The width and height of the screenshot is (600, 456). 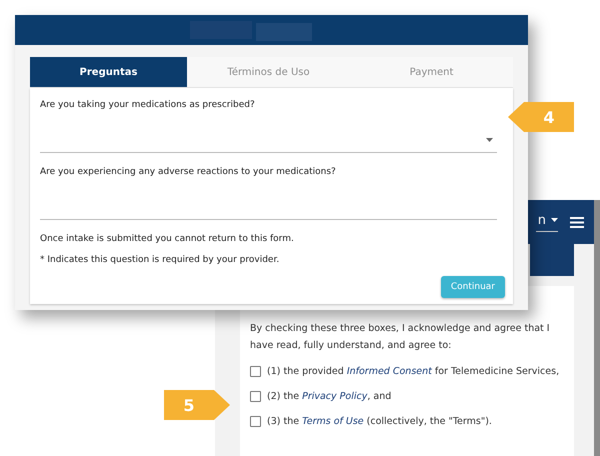 I want to click on agreement-text: (2) the Privacy Policy, and, so click(x=329, y=396).